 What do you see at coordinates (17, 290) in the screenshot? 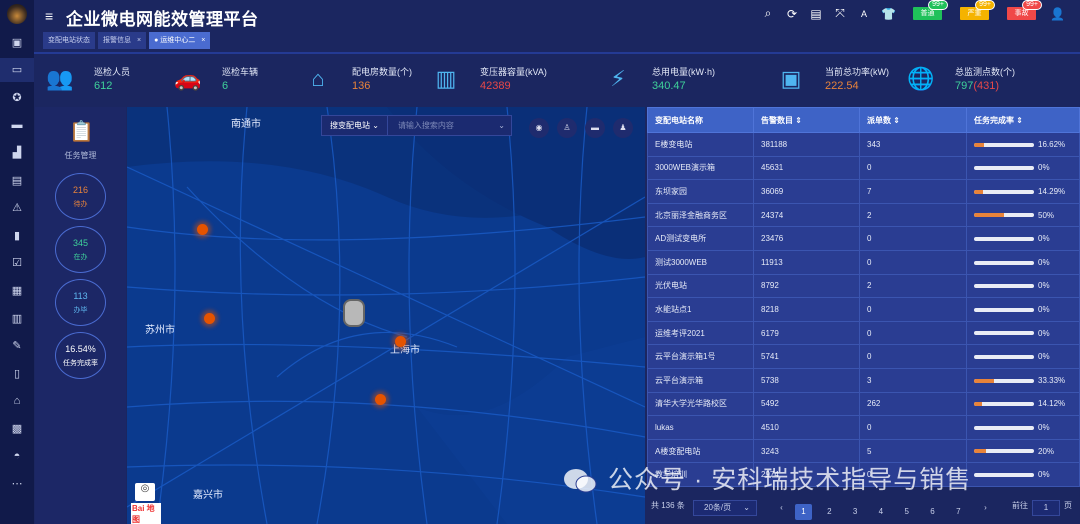
I see `cabinet-icon: ▦` at bounding box center [17, 290].